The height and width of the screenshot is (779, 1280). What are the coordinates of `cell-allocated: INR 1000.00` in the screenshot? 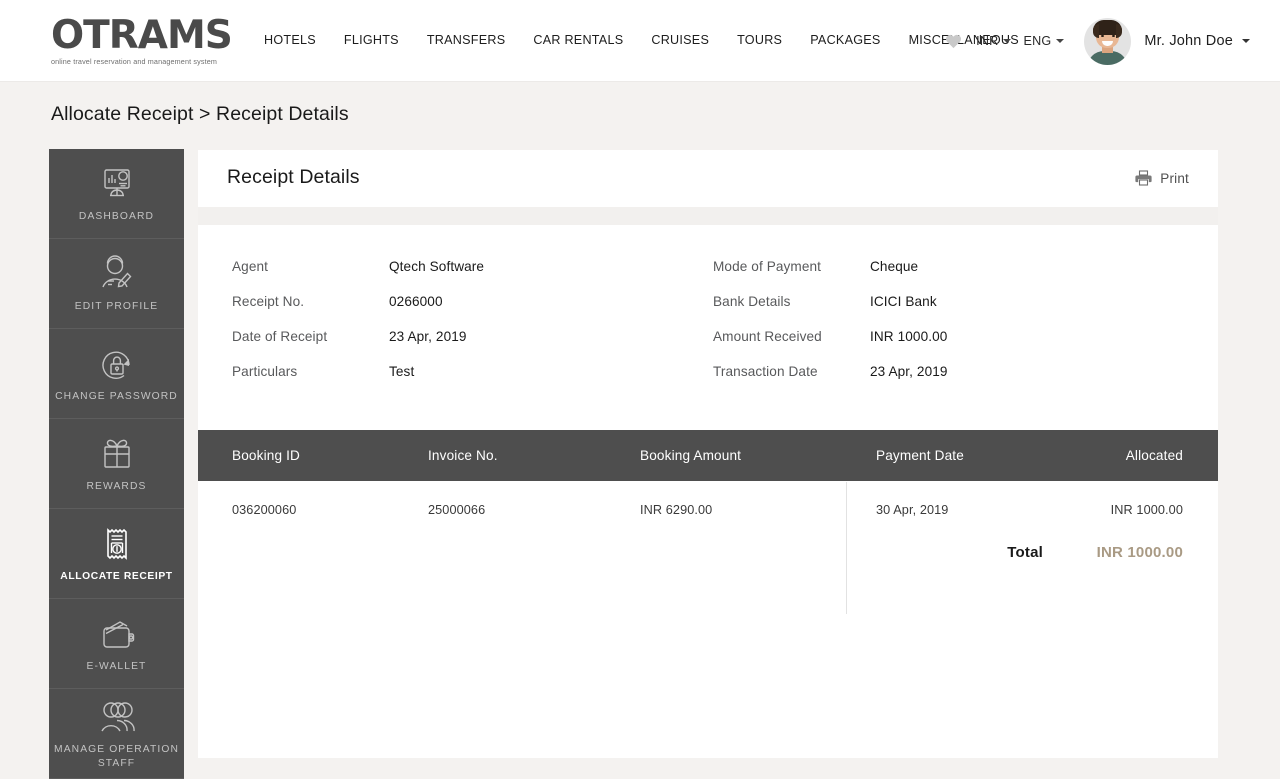 It's located at (1146, 509).